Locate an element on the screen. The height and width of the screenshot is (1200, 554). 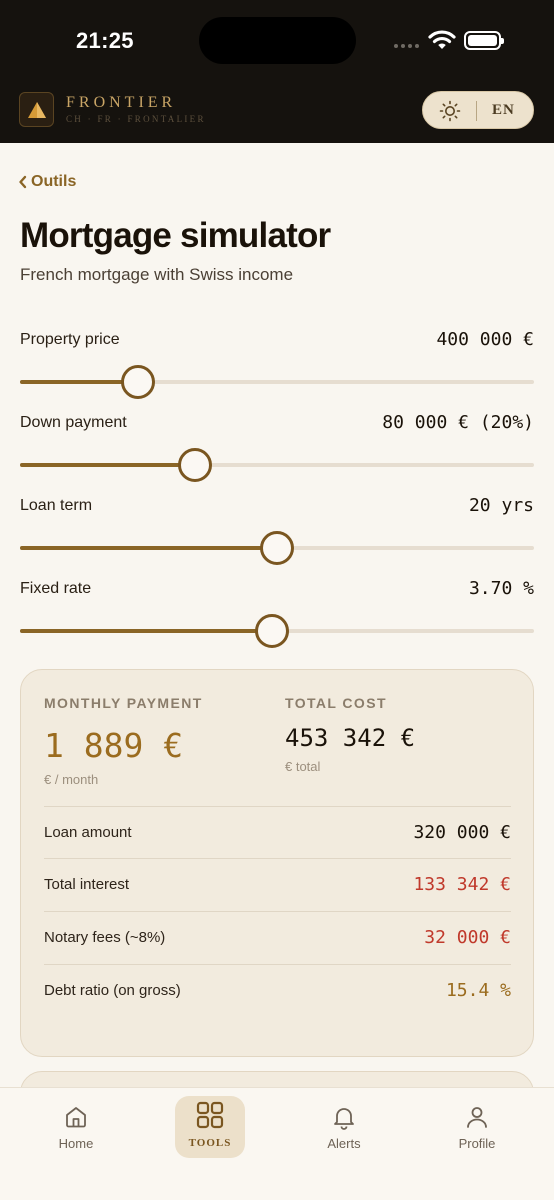
pill-divider is located at coordinates (476, 111).